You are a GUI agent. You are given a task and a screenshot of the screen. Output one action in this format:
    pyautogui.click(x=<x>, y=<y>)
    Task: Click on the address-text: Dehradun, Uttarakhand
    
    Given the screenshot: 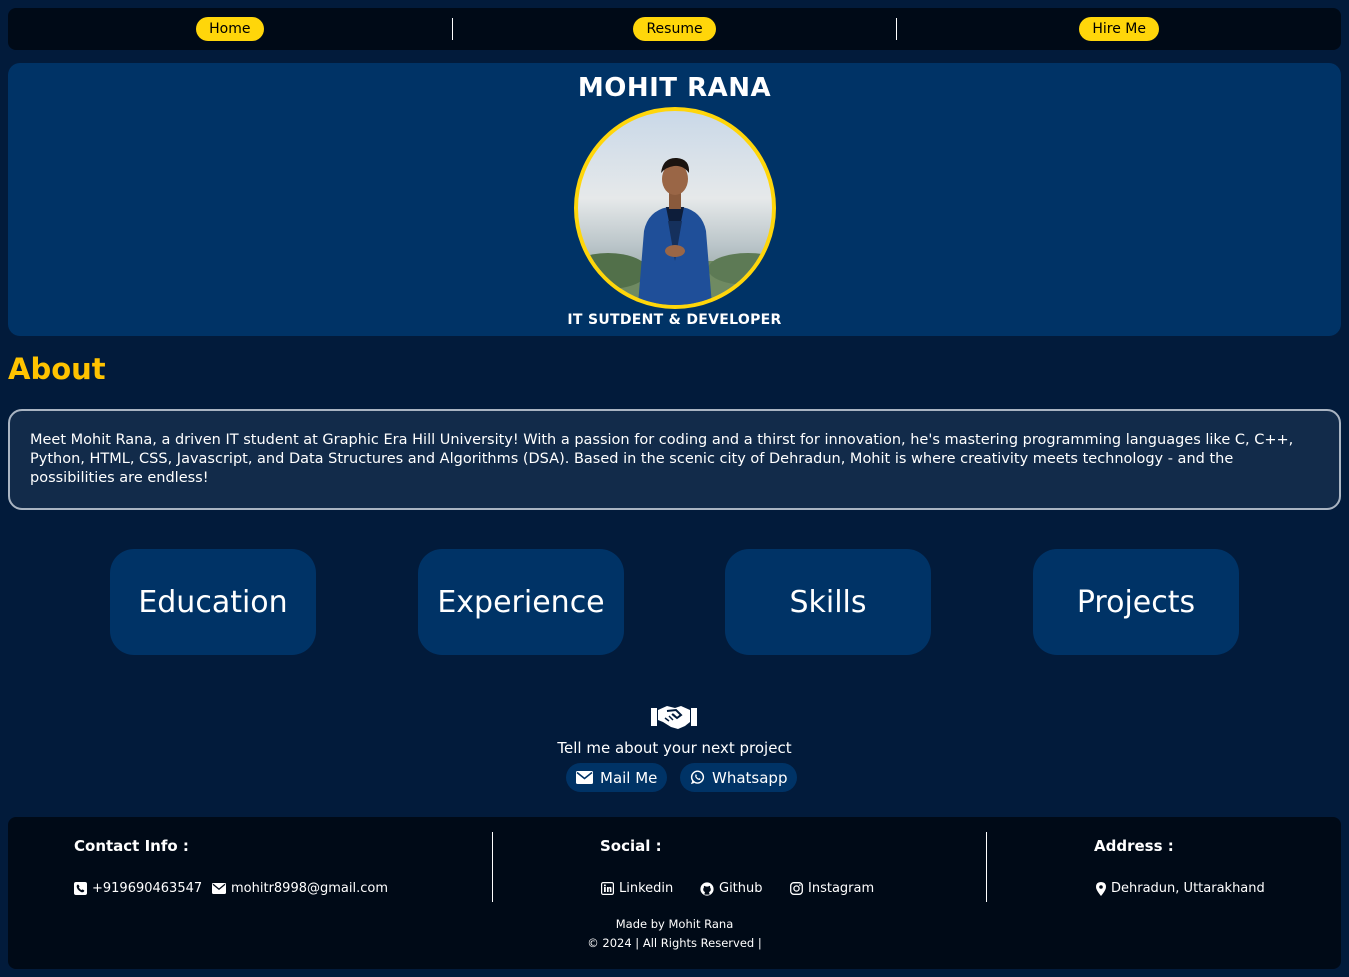 What is the action you would take?
    pyautogui.click(x=1188, y=888)
    